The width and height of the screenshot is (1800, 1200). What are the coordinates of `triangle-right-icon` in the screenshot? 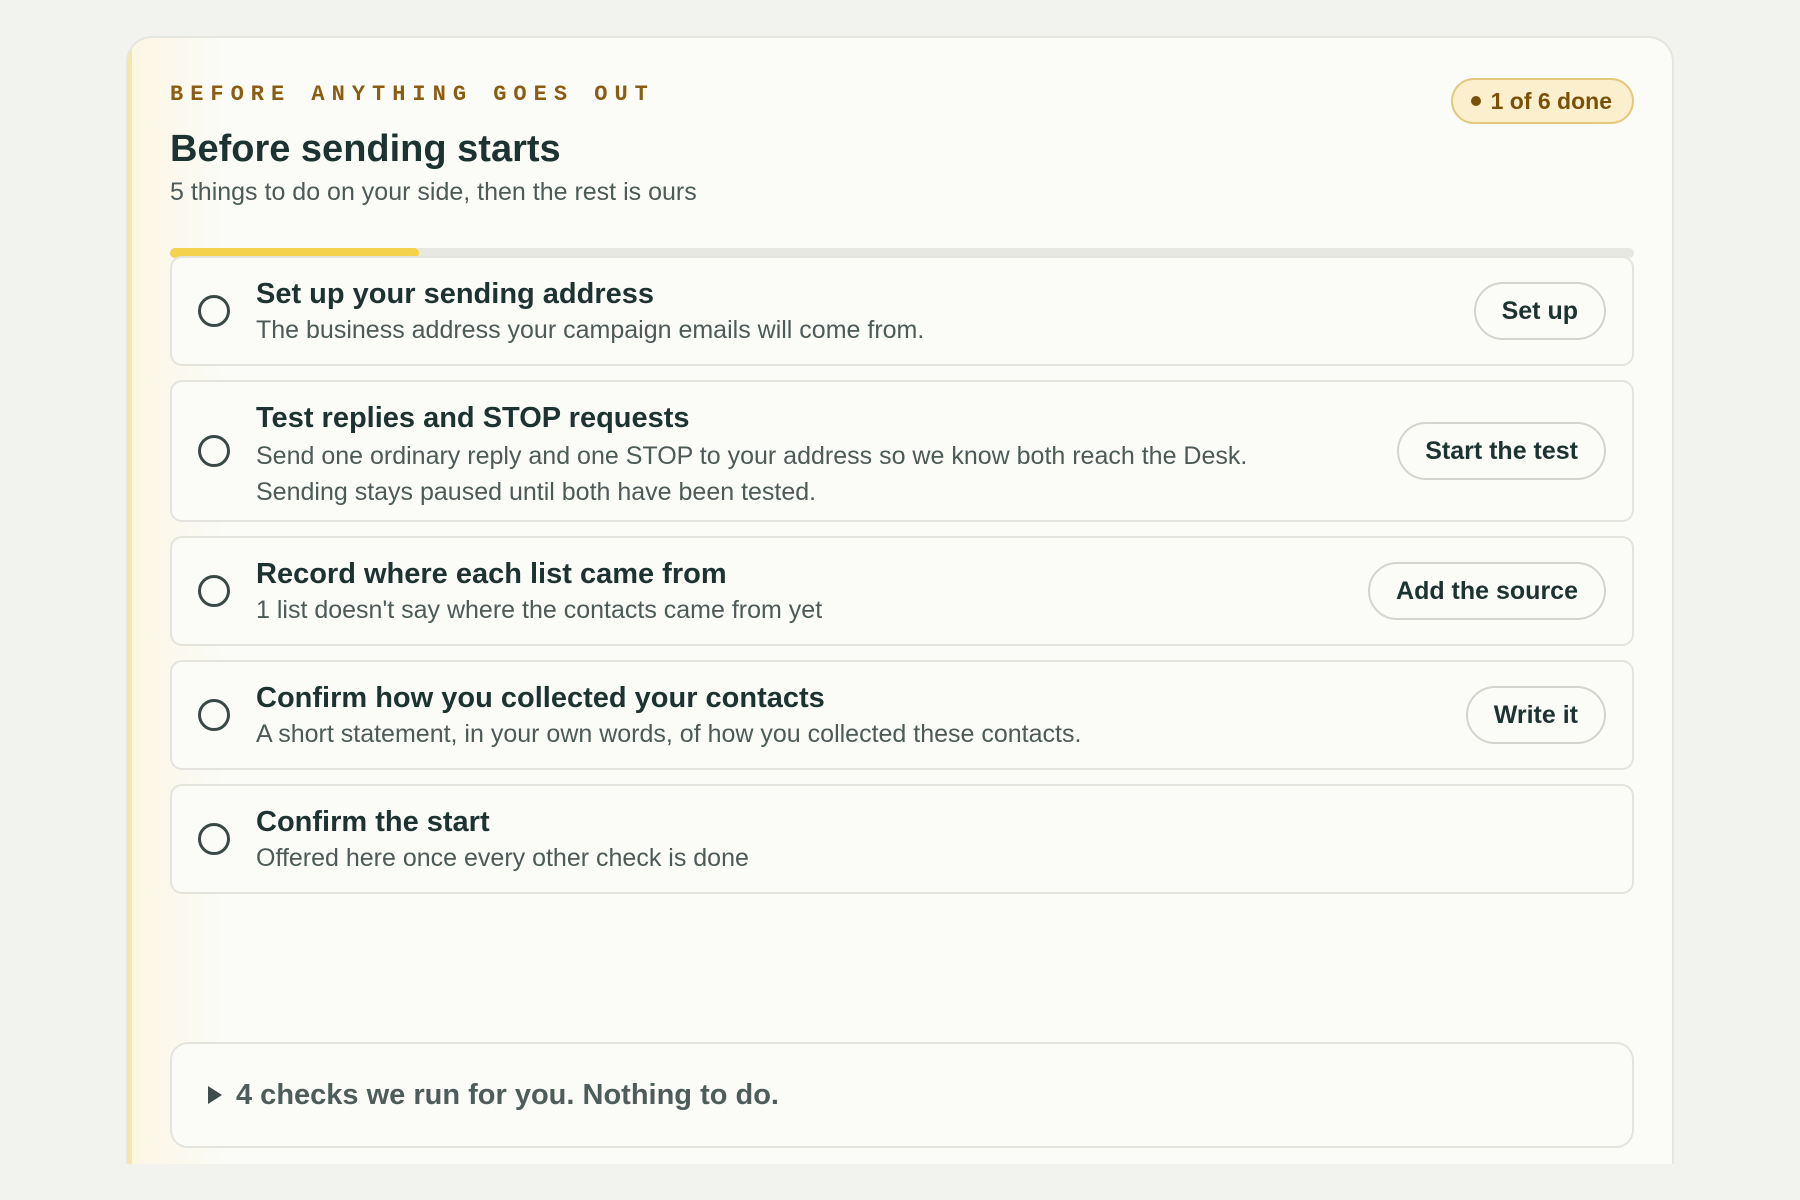 It's located at (215, 1095).